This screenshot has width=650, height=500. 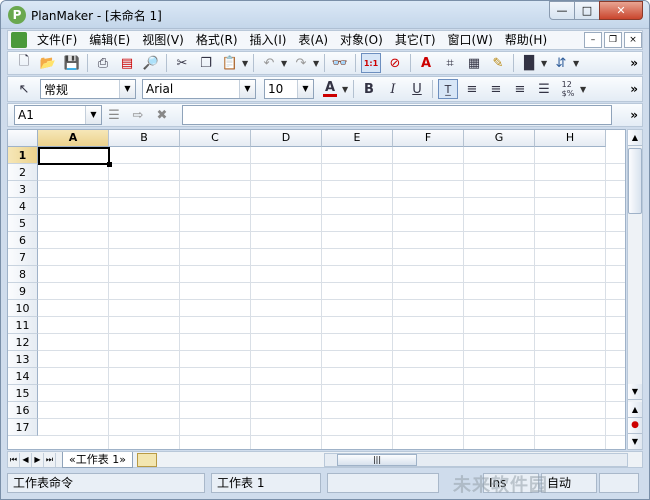 I want to click on print-preview-icon: 🔎, so click(x=151, y=63).